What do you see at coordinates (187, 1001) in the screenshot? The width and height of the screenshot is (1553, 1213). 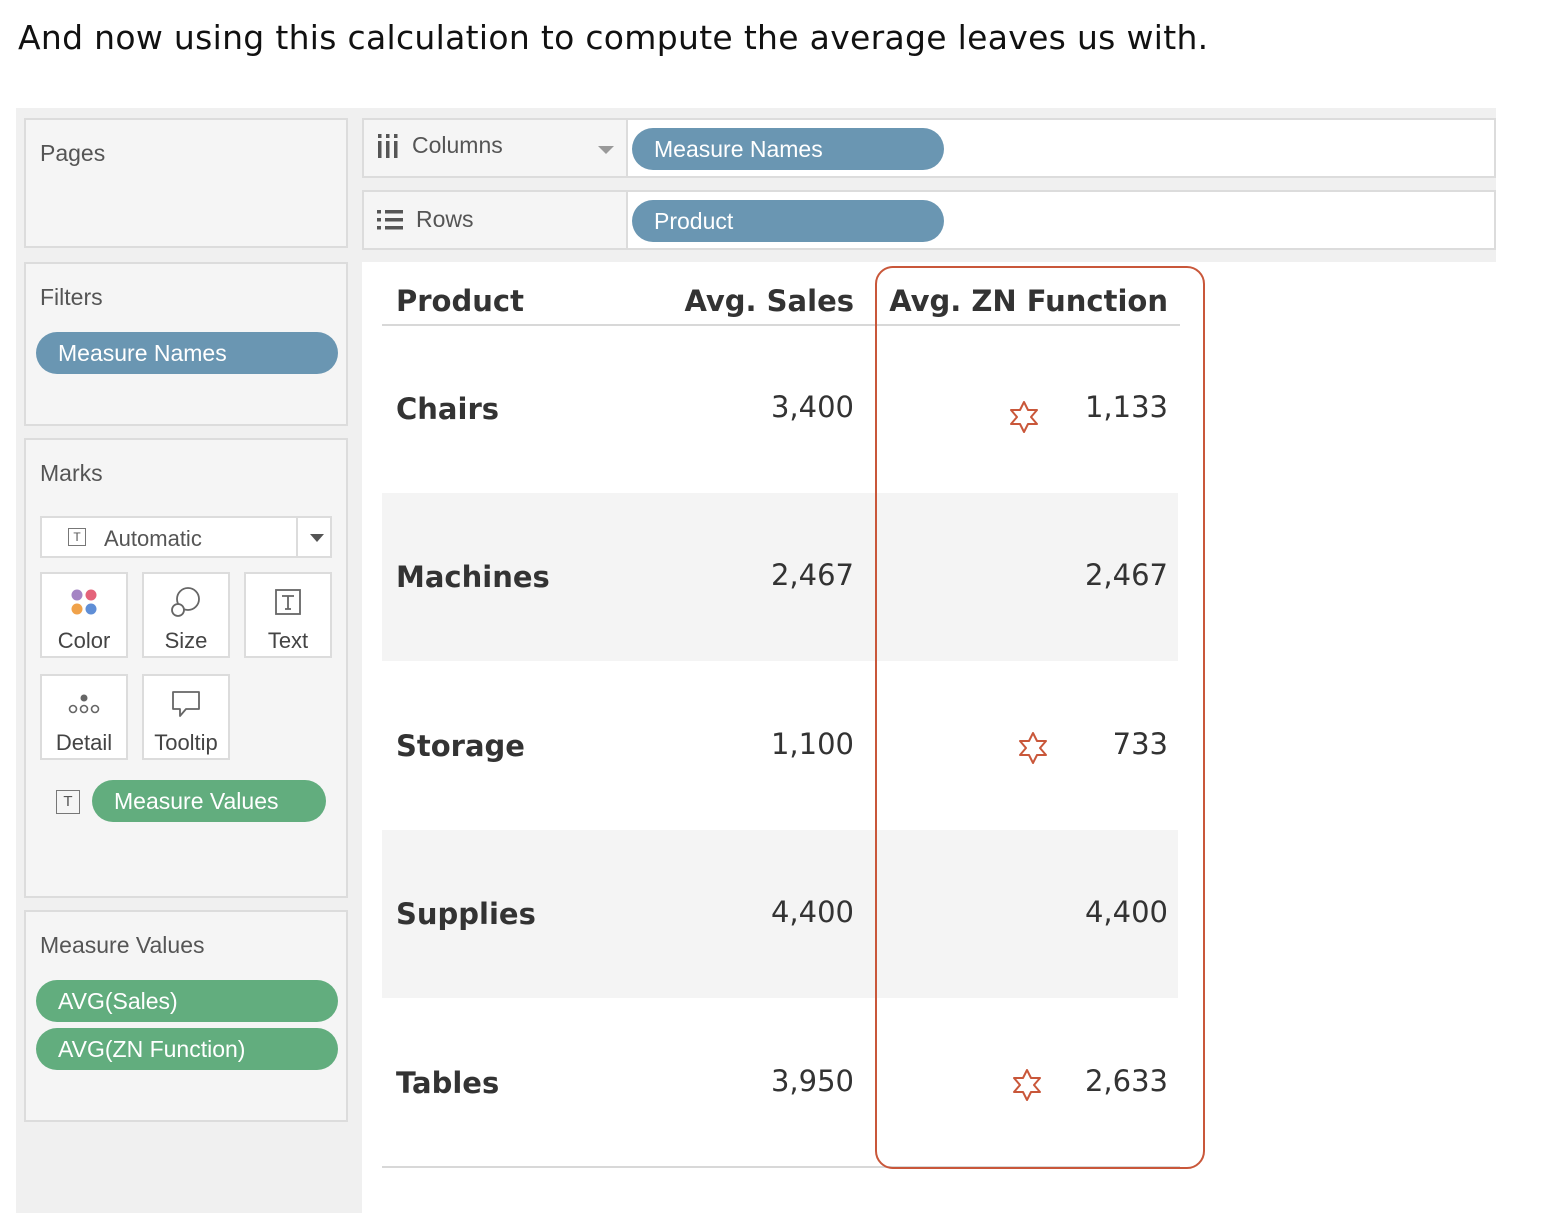 I see `measure-pill-avg-sales: AVG(Sales)` at bounding box center [187, 1001].